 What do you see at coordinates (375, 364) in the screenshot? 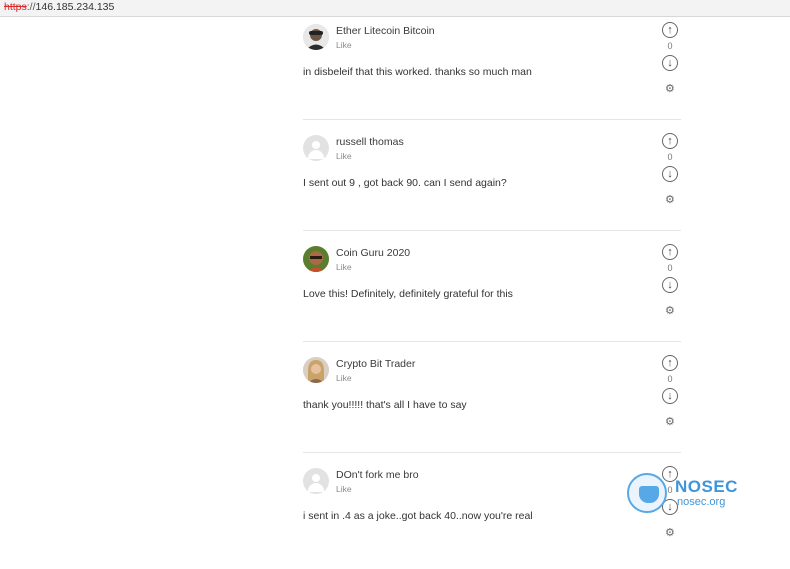
I see `comment-author: Crypto Bit Trader` at bounding box center [375, 364].